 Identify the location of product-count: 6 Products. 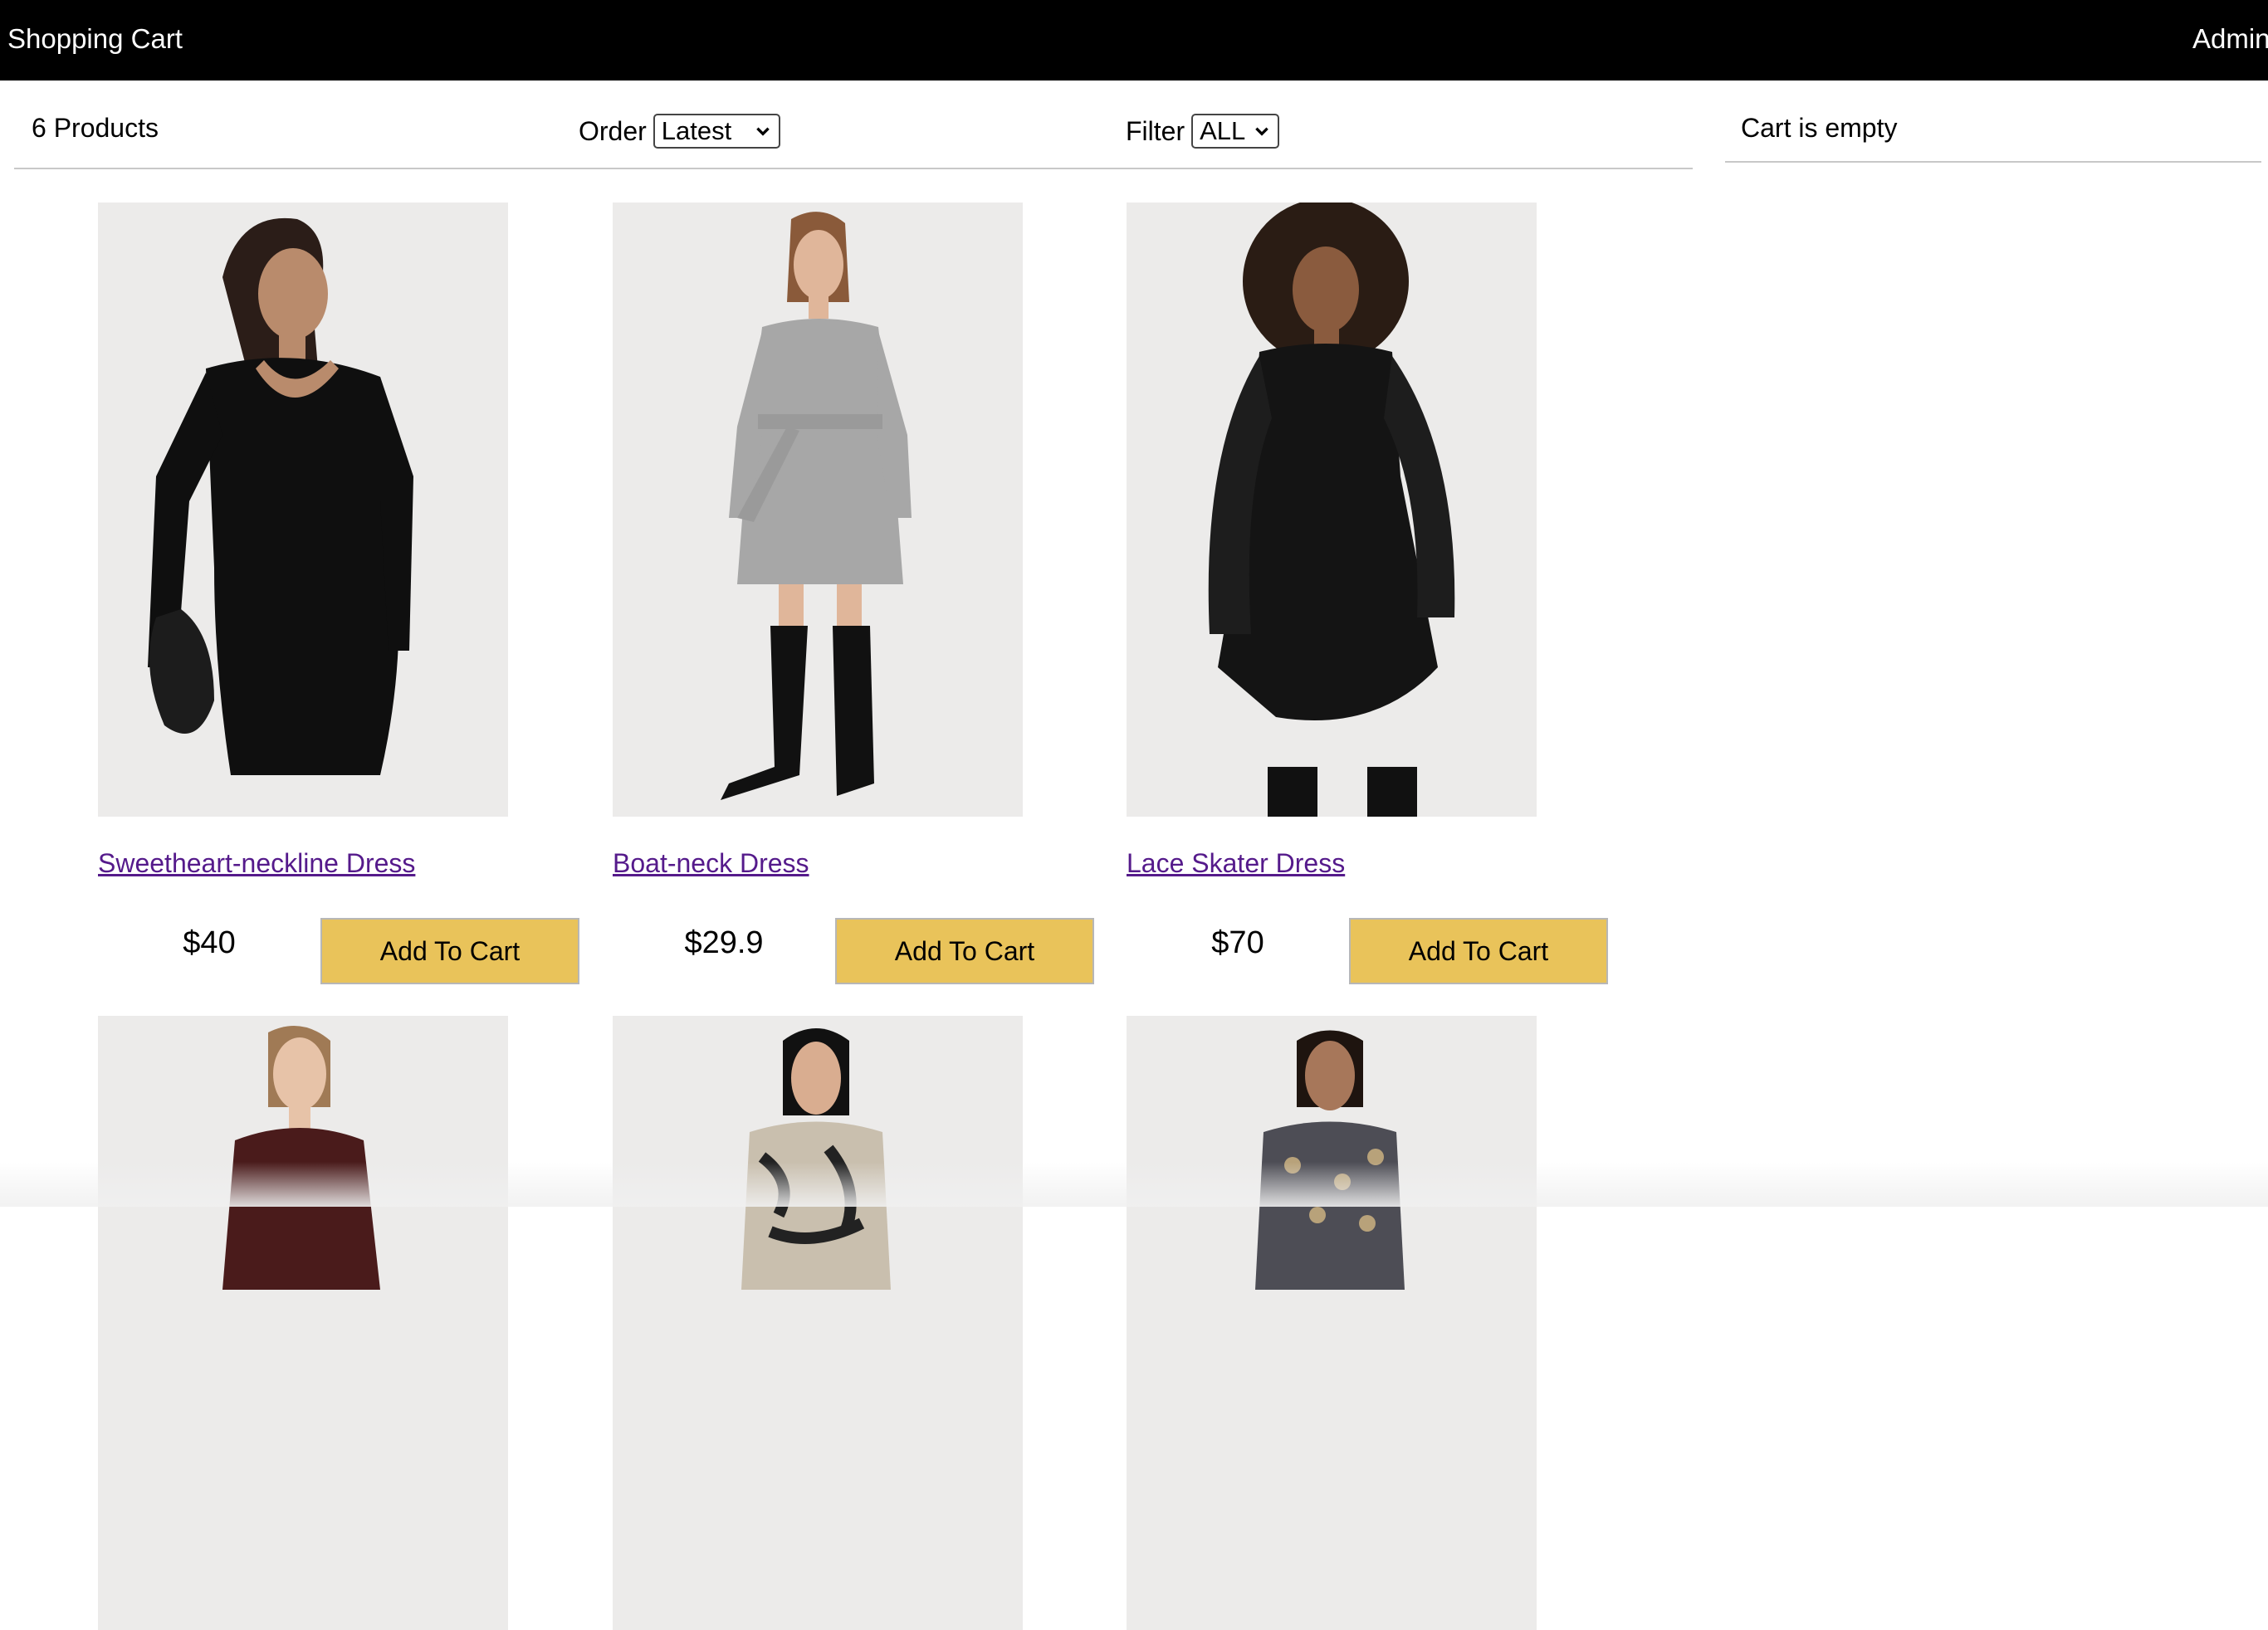
(95, 128).